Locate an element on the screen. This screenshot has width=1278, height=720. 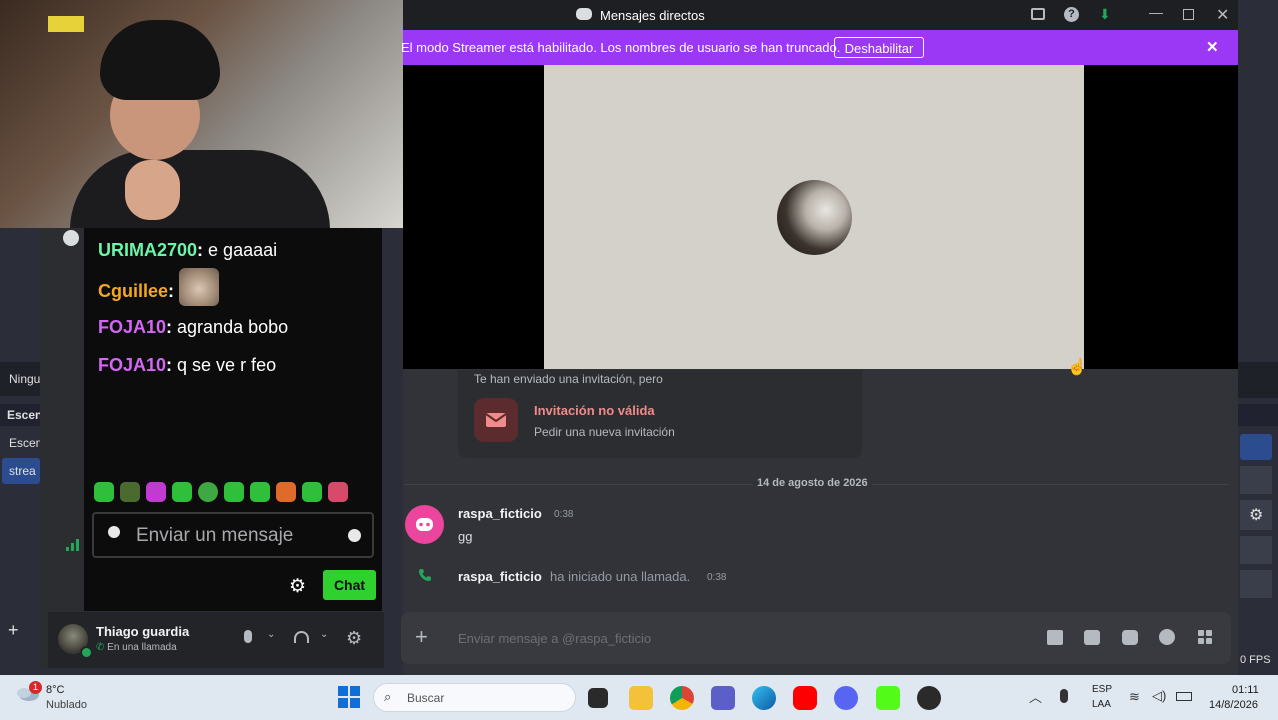
chrome-icon is located at coordinates (682, 698).